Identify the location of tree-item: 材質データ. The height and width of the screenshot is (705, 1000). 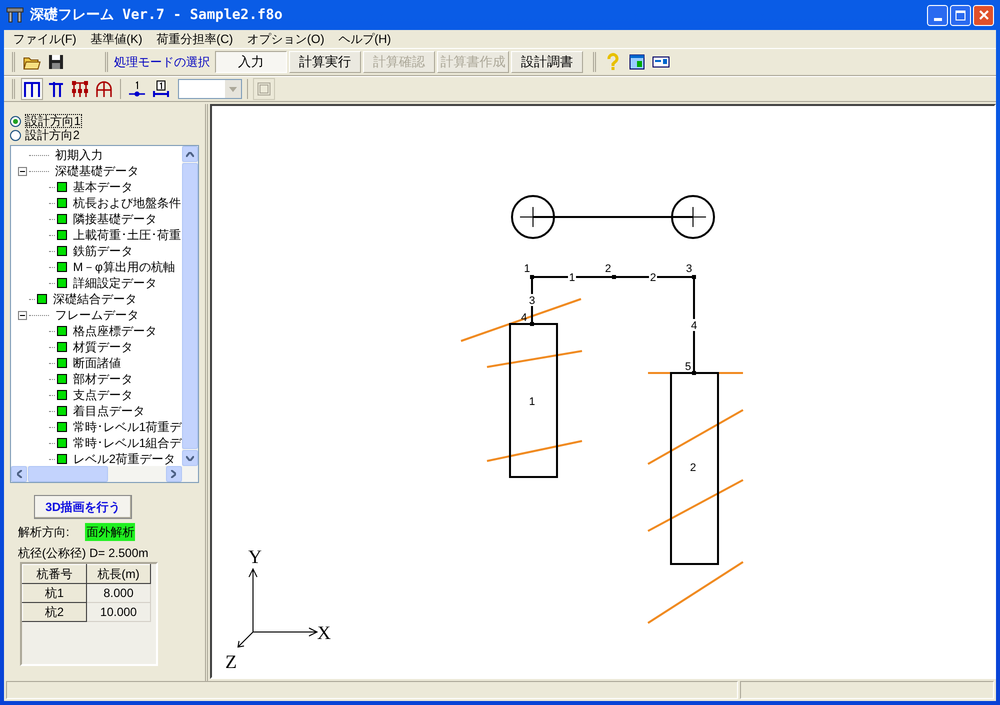
(103, 347).